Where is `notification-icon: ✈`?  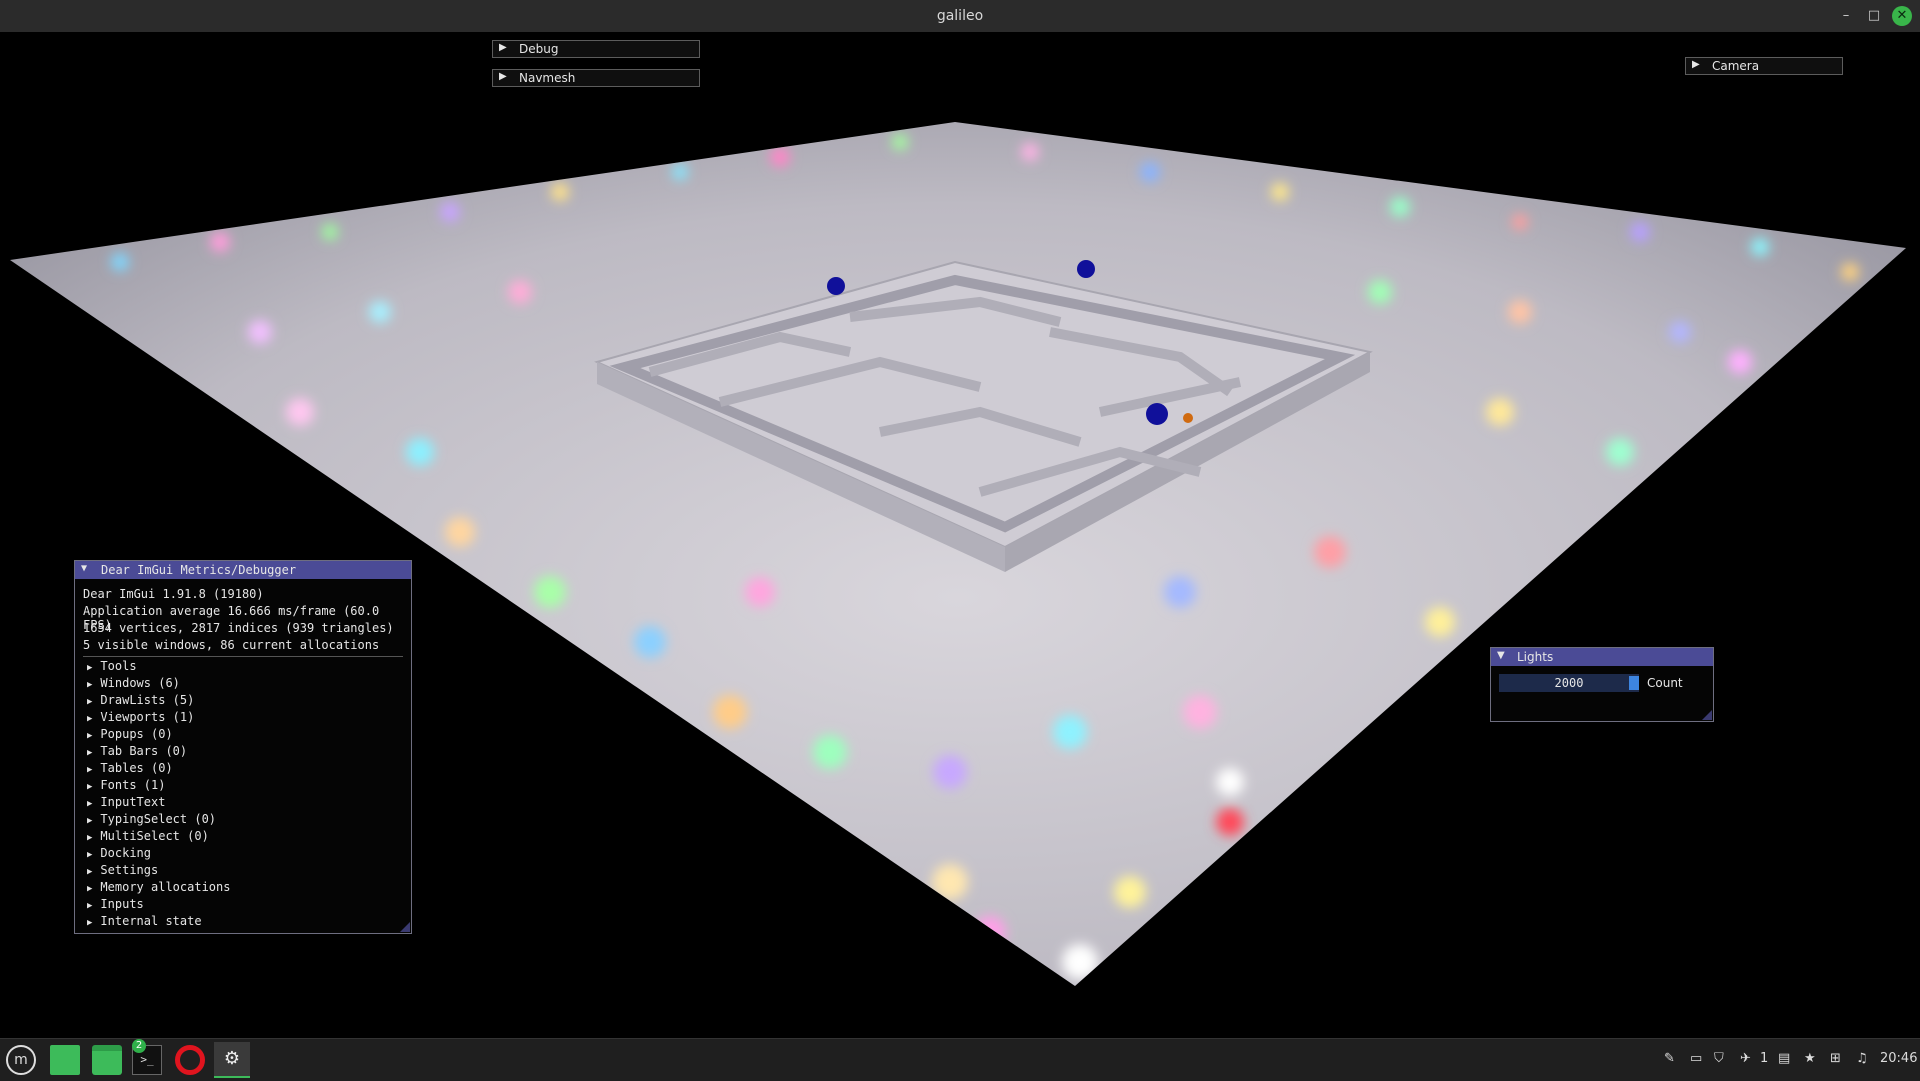
notification-icon: ✈ is located at coordinates (1745, 1058).